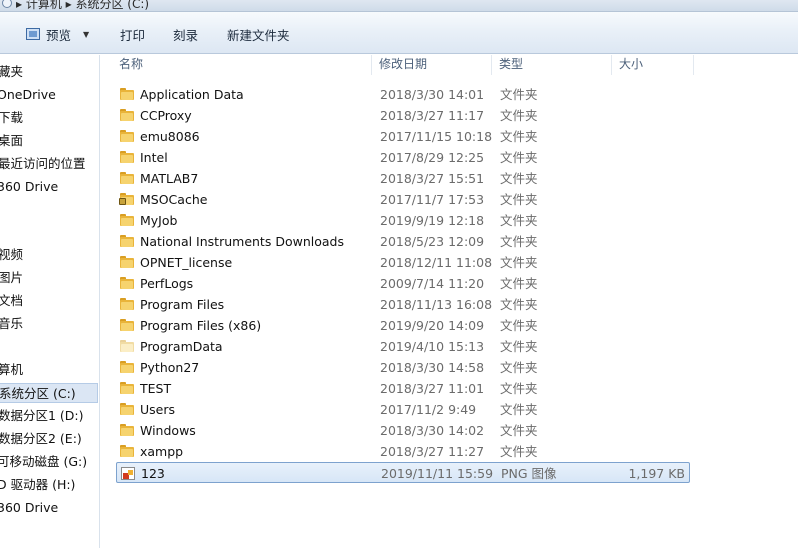  I want to click on file-name: OPNET_license, so click(186, 262).